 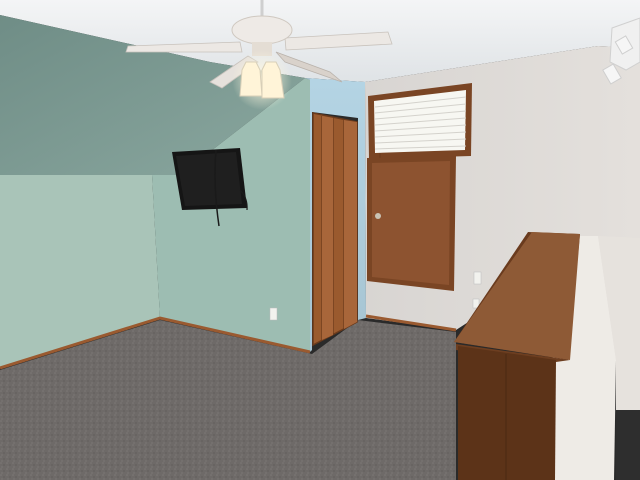 I want to click on railing-post, so click(x=507, y=413).